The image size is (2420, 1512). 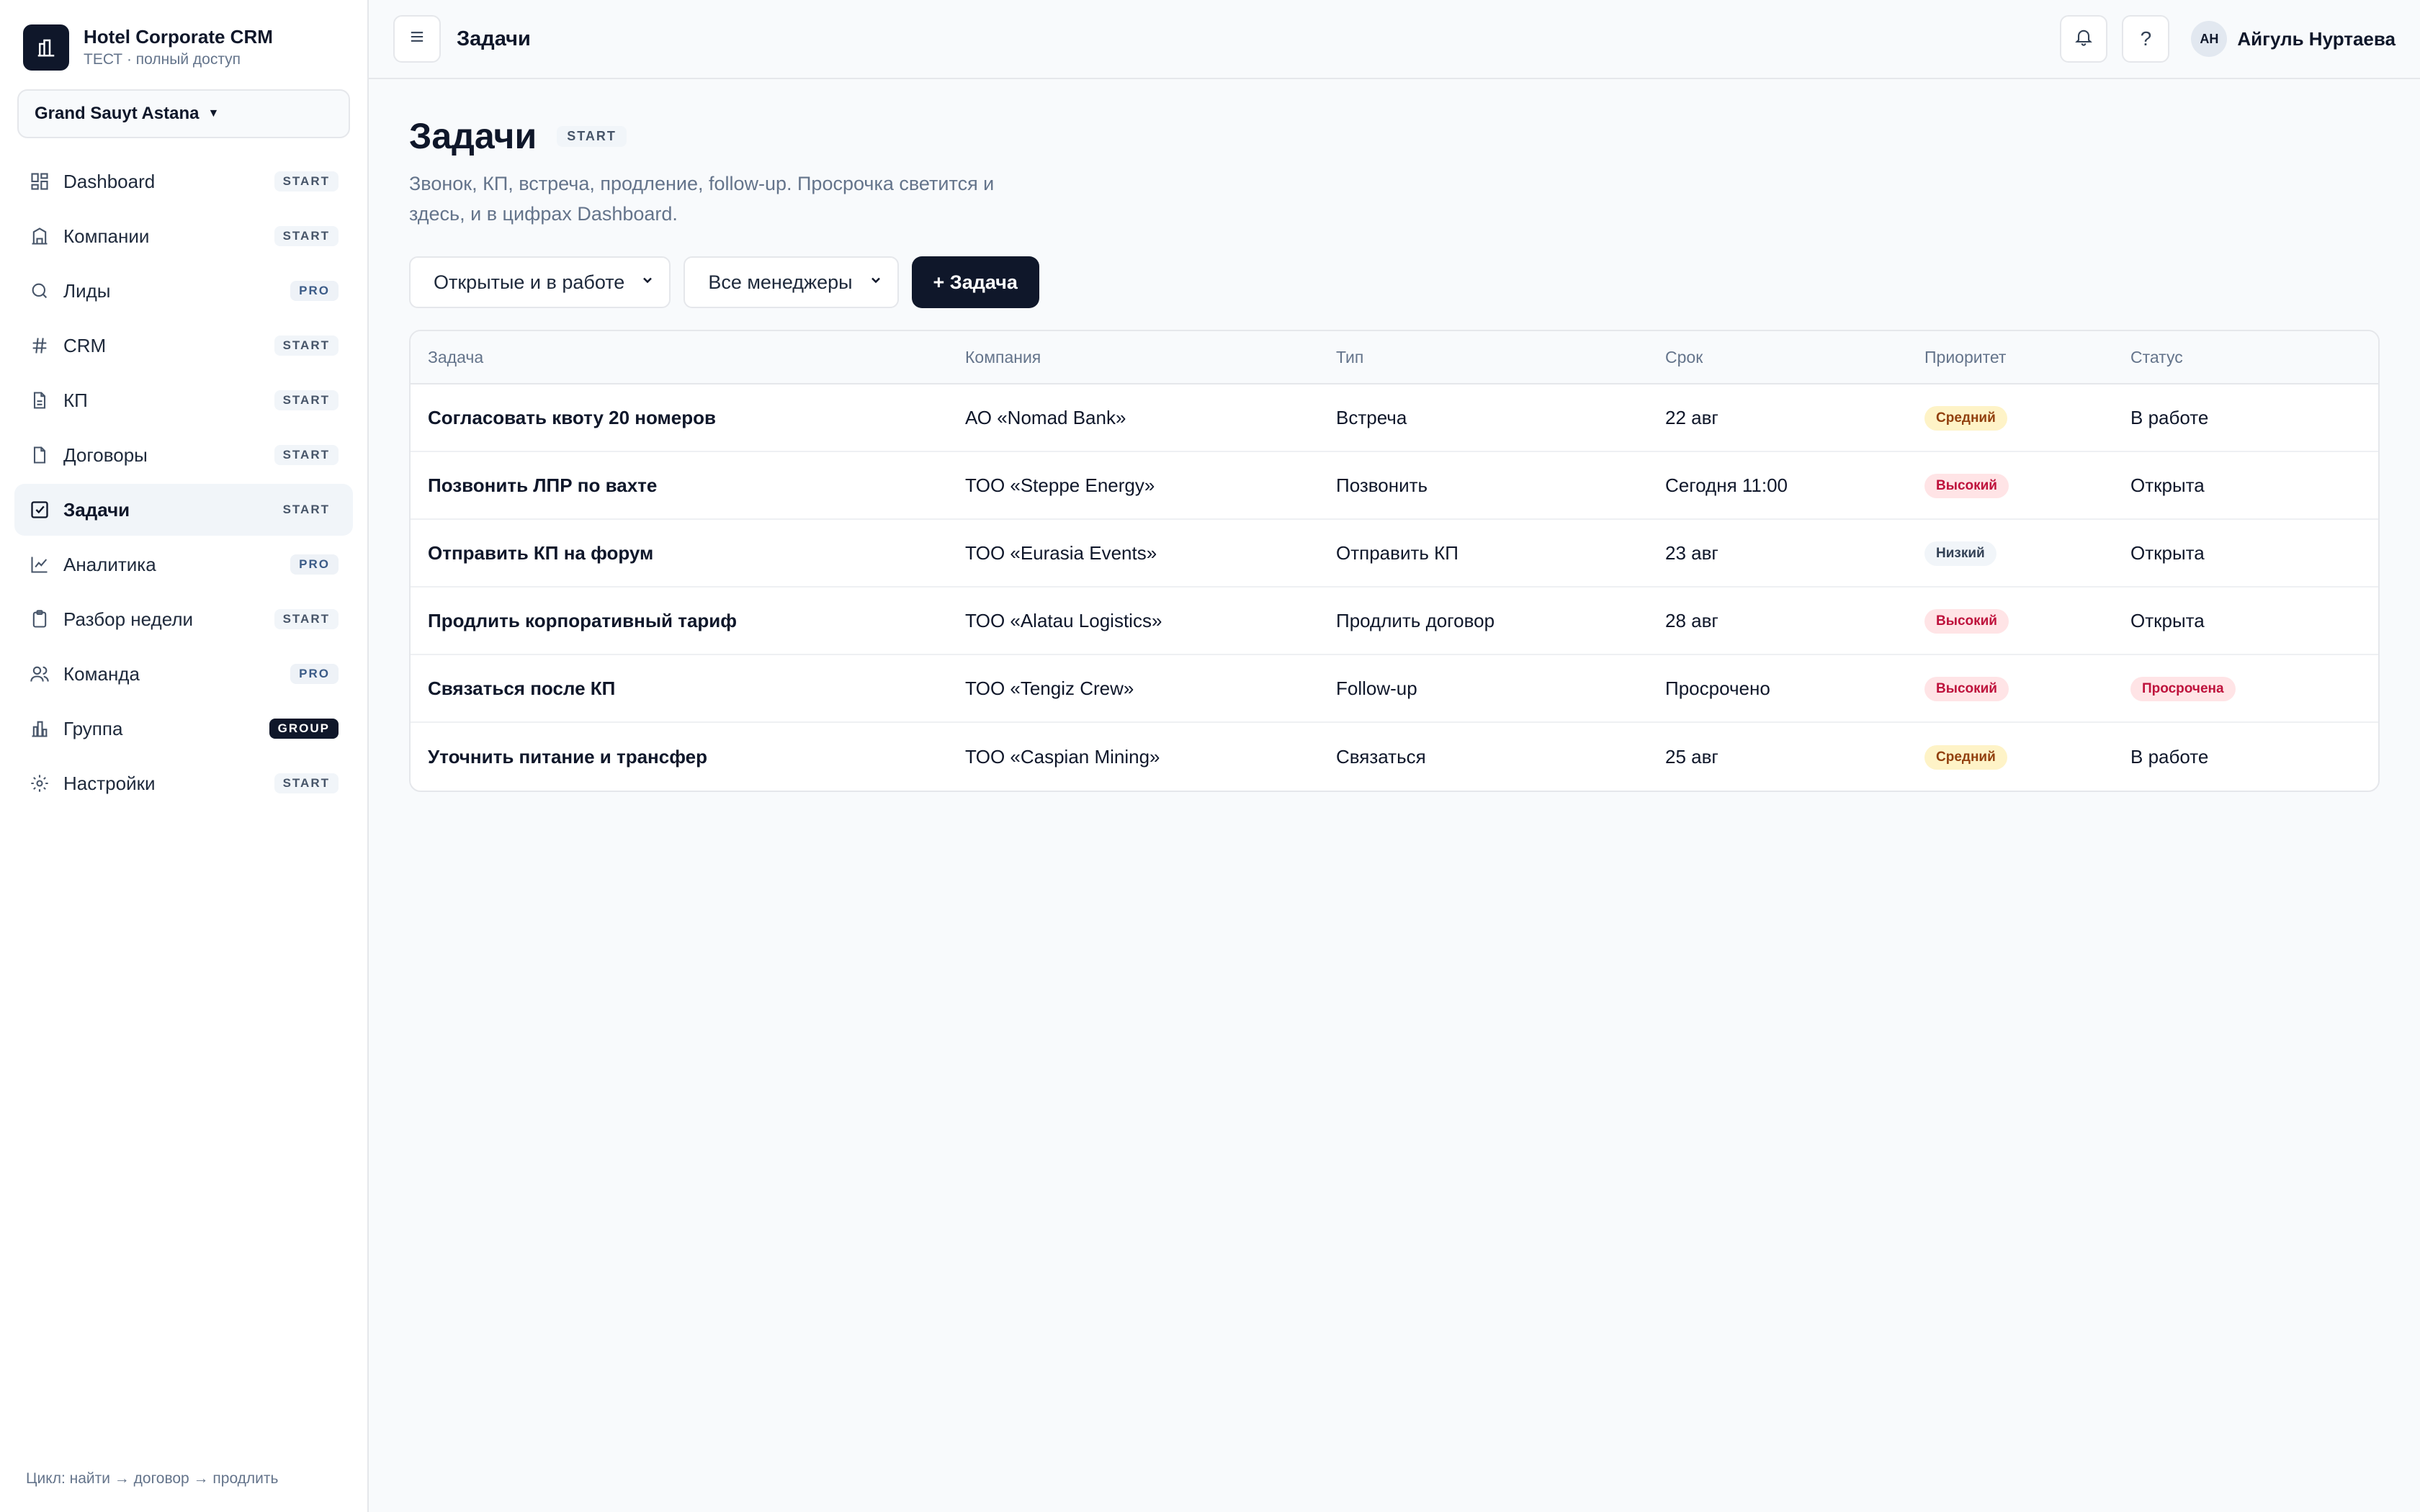 I want to click on sidebar-item-contracts: Договоры START, so click(x=183, y=455).